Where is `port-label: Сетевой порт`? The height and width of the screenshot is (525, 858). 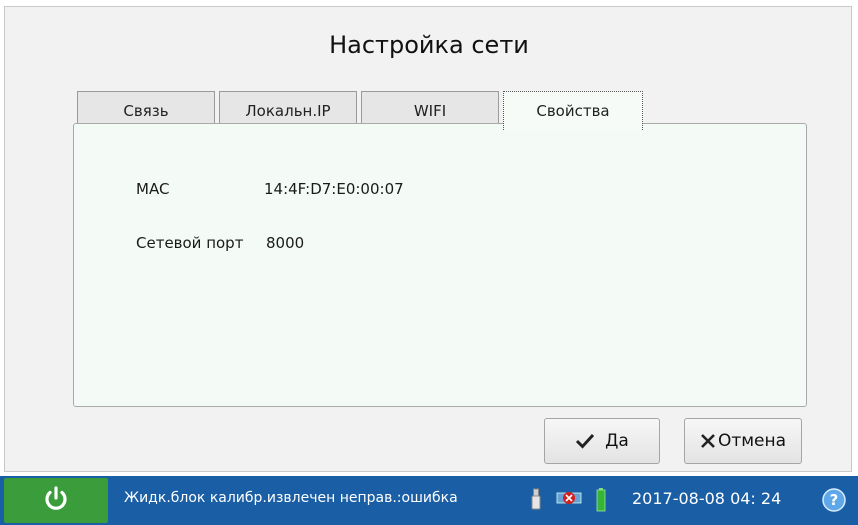
port-label: Сетевой порт is located at coordinates (190, 243).